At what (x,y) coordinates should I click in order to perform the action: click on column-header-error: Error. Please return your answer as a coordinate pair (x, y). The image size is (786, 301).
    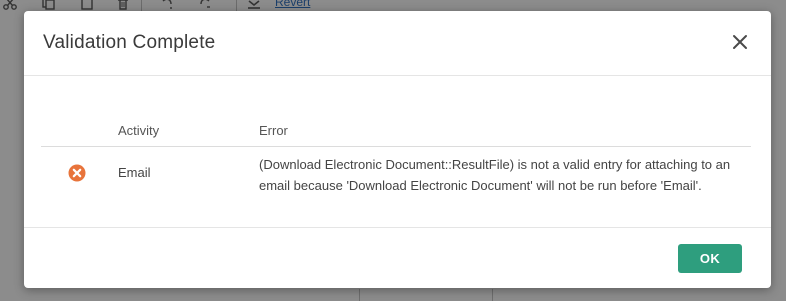
    Looking at the image, I should click on (273, 130).